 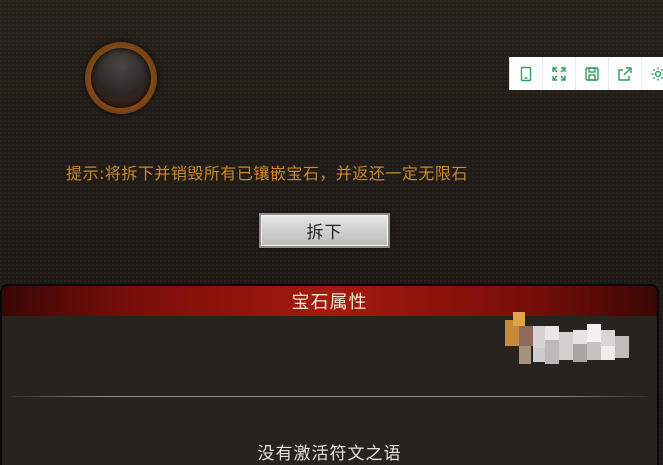 I want to click on rune-status-text: 没有激活符文之语, so click(x=329, y=454).